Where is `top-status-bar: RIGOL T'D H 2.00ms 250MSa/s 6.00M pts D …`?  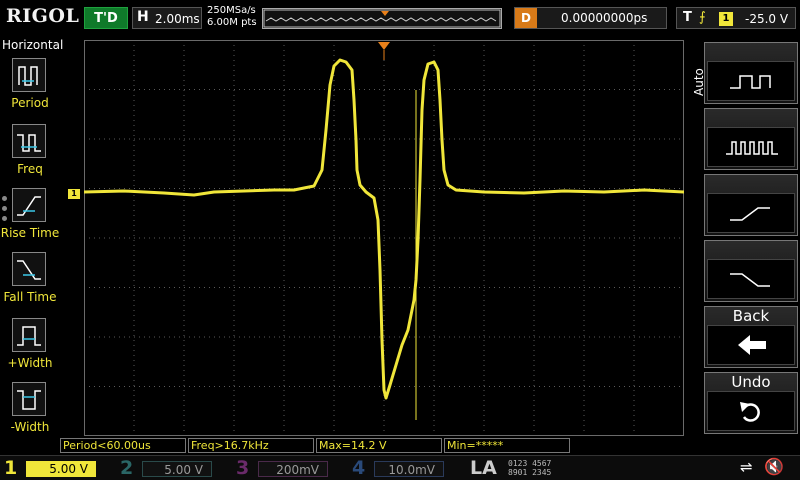 top-status-bar: RIGOL T'D H 2.00ms 250MSa/s 6.00M pts D … is located at coordinates (400, 18).